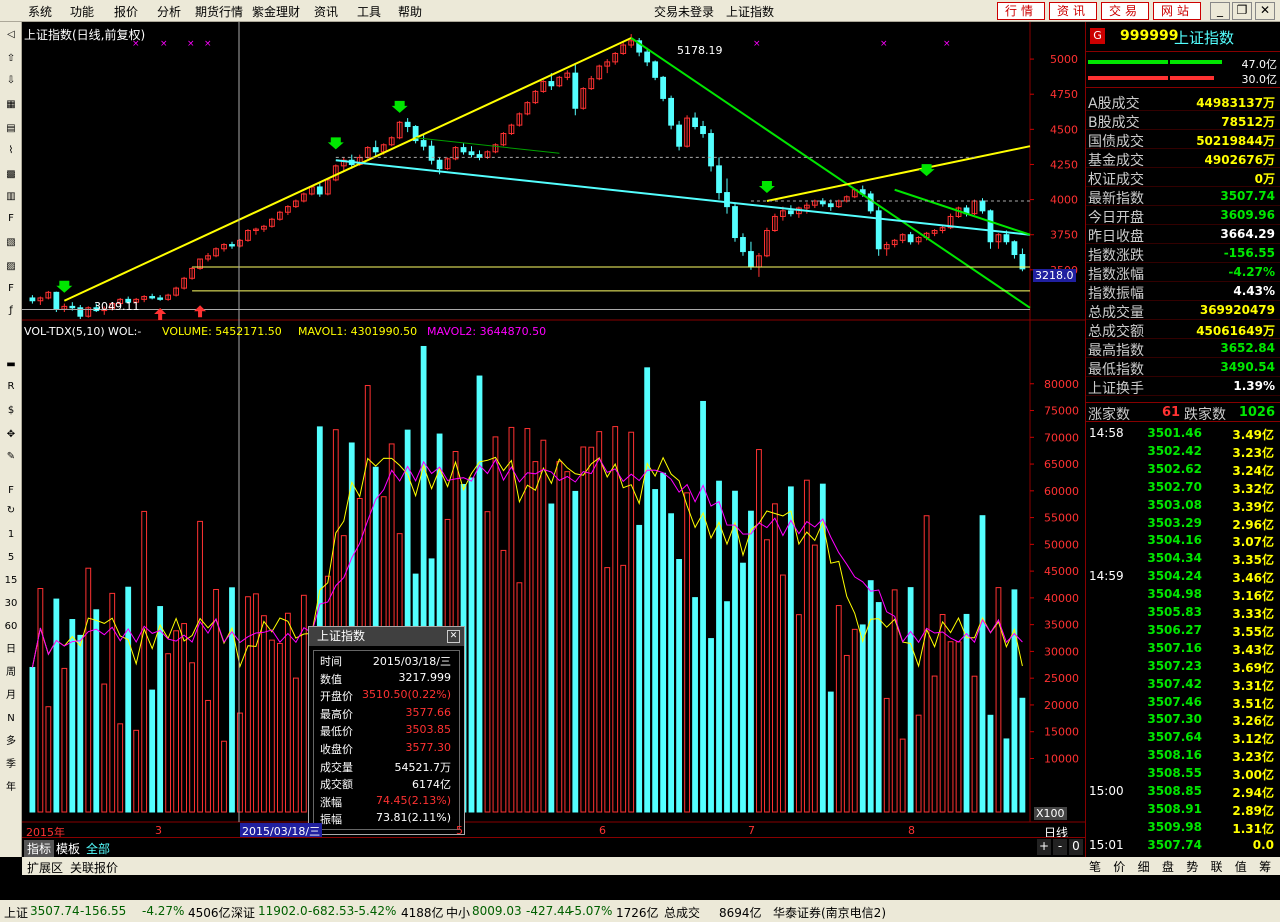  What do you see at coordinates (1253, 506) in the screenshot?
I see `tick-volume: 3.39亿` at bounding box center [1253, 506].